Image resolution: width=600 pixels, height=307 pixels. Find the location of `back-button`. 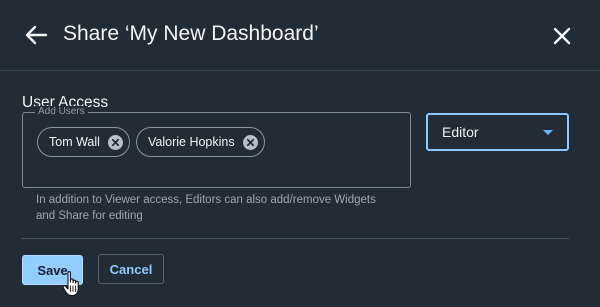

back-button is located at coordinates (36, 35).